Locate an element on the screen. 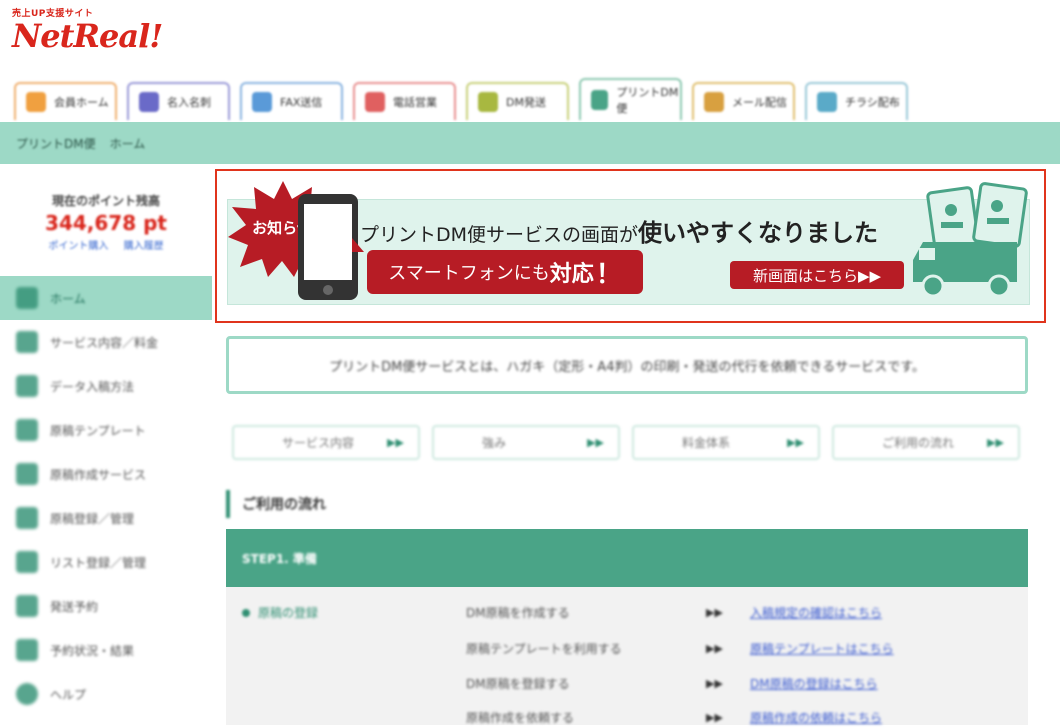 This screenshot has height=727, width=1060. tab-print-dm: プリントDM便 is located at coordinates (630, 99).